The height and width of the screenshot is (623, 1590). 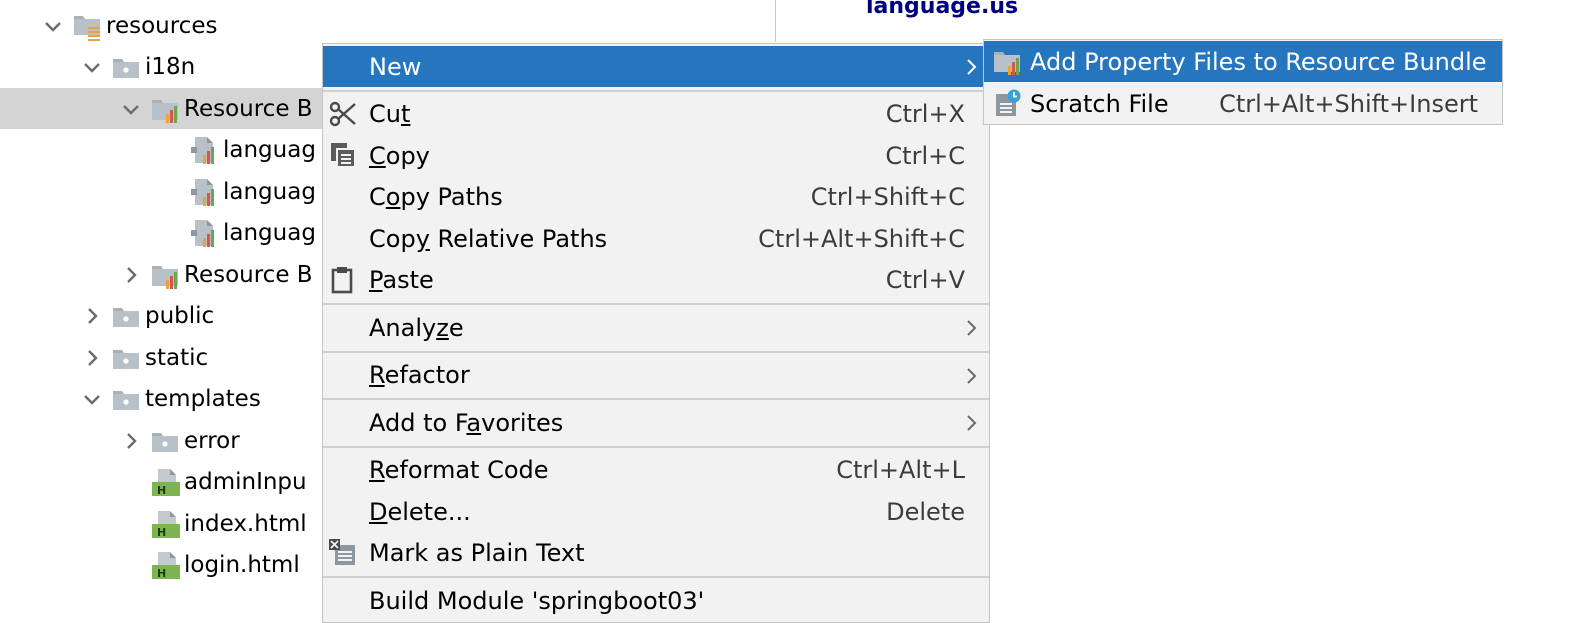 I want to click on panel-divider, so click(x=775, y=21).